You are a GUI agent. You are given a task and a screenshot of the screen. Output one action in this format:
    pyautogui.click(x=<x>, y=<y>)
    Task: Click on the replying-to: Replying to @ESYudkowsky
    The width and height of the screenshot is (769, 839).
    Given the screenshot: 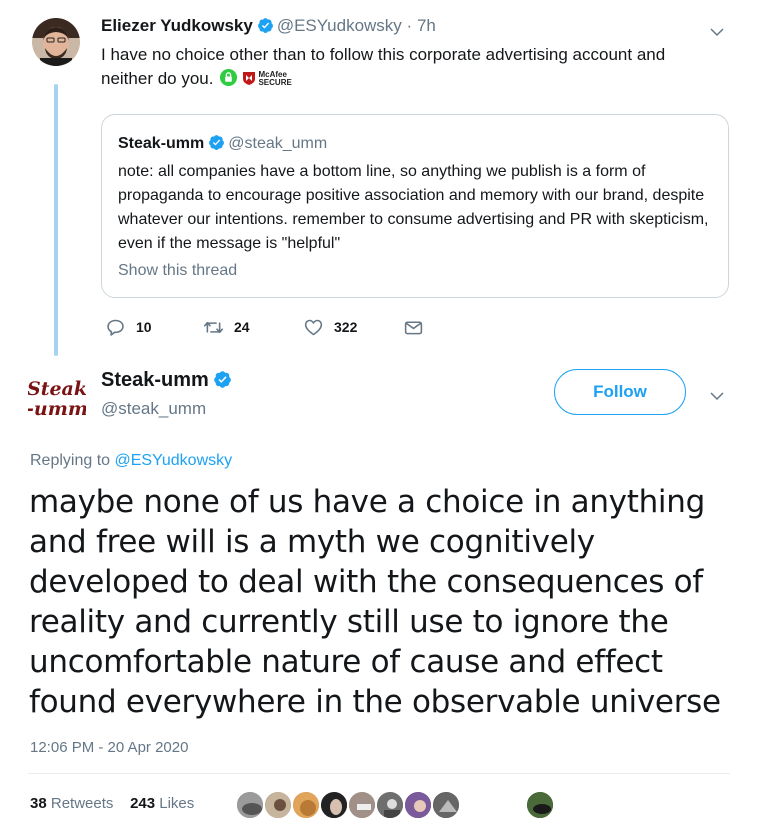 What is the action you would take?
    pyautogui.click(x=131, y=461)
    